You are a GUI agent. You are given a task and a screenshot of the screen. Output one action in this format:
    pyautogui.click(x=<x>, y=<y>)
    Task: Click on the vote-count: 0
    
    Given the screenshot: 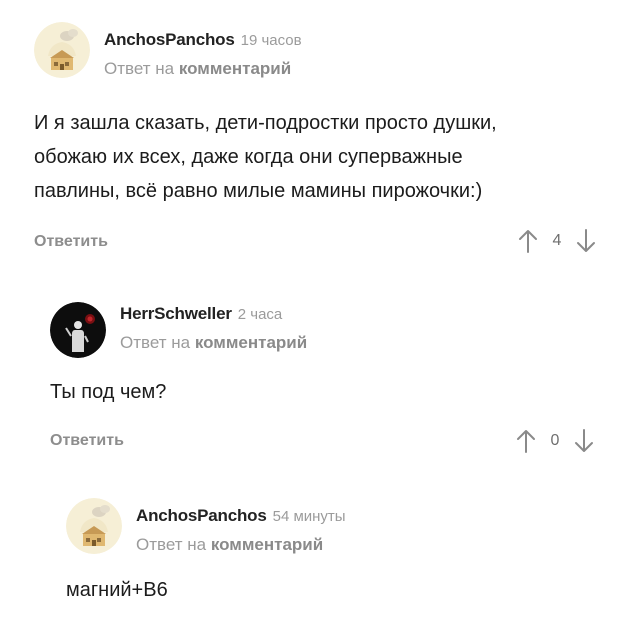 What is the action you would take?
    pyautogui.click(x=555, y=440)
    